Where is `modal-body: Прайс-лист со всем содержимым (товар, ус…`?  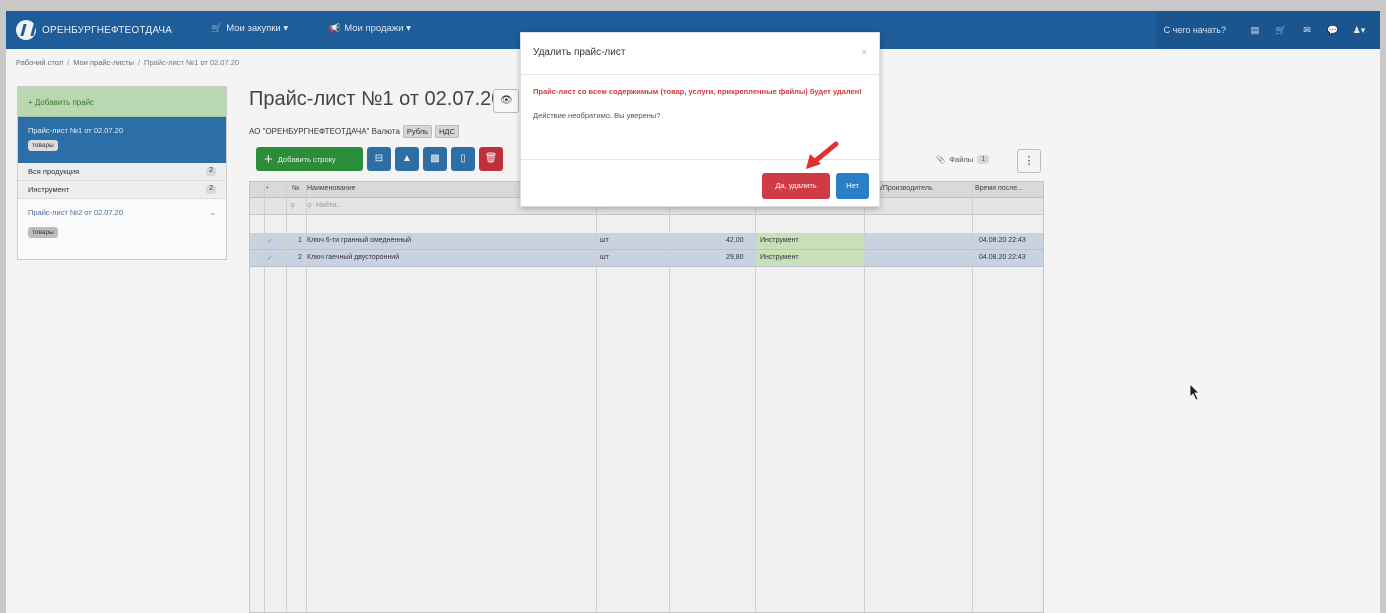
modal-body: Прайс-лист со всем содержимым (товар, ус… is located at coordinates (700, 97).